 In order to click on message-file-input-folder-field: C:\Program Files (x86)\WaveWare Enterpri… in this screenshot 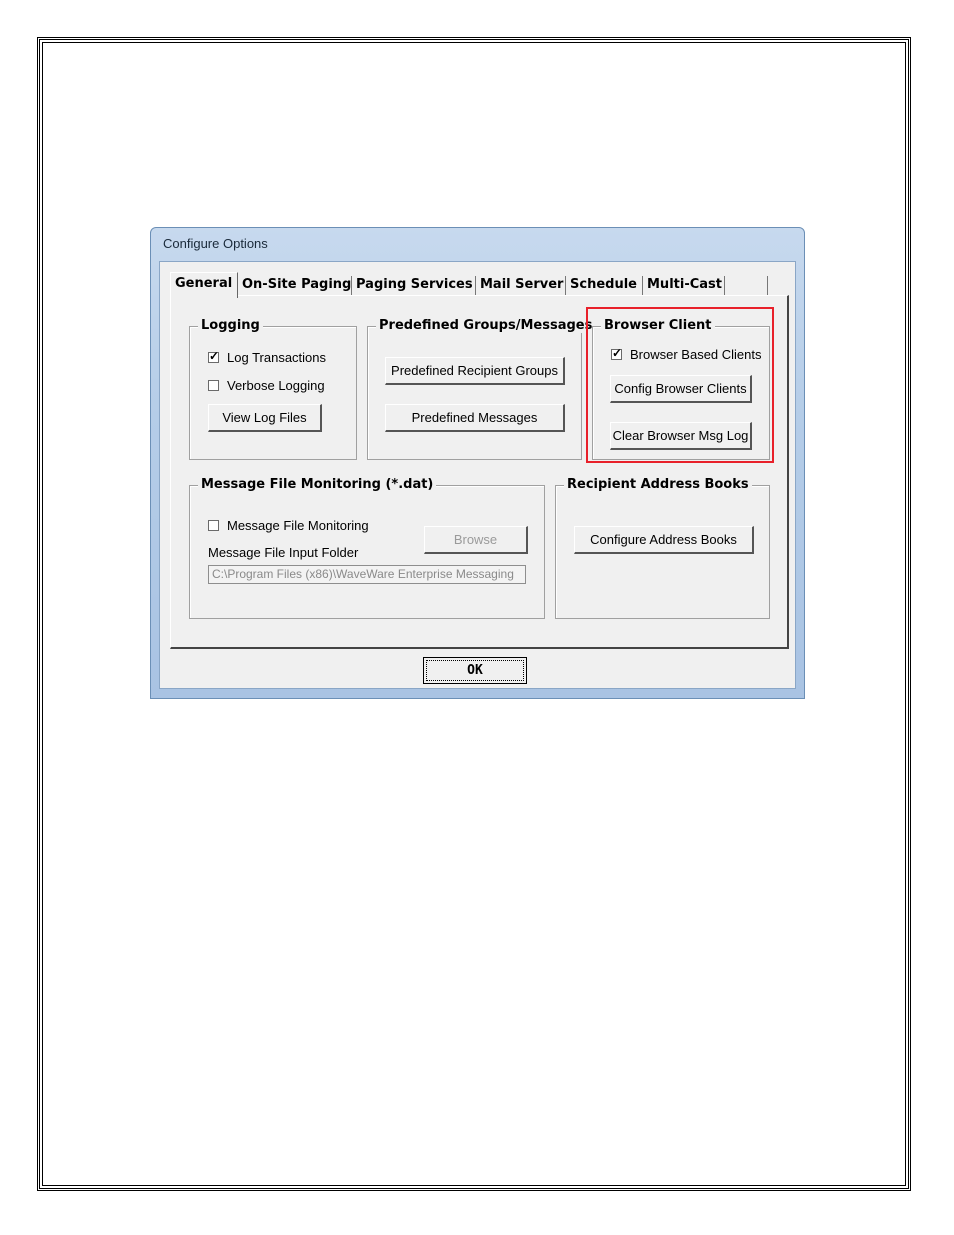, I will do `click(367, 574)`.